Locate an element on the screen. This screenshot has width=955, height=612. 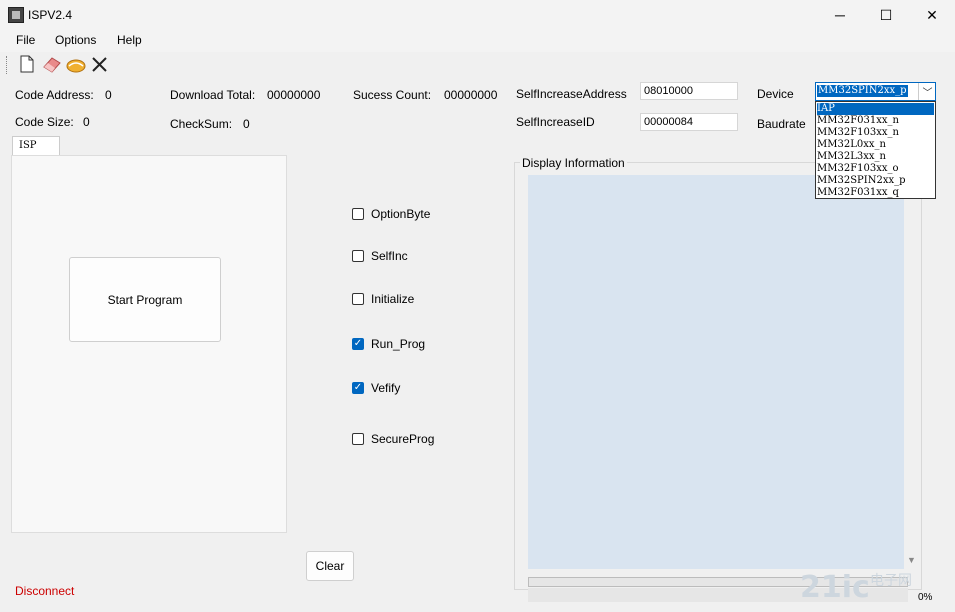
device-label: Device is located at coordinates (775, 94).